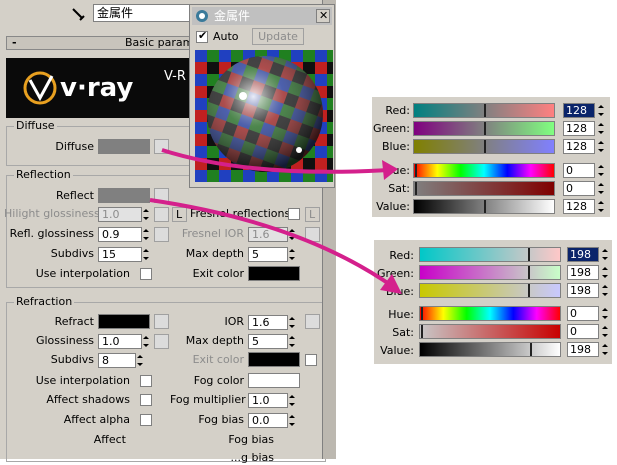  Describe the element at coordinates (605, 272) in the screenshot. I see `picker2-green-spinner` at that location.